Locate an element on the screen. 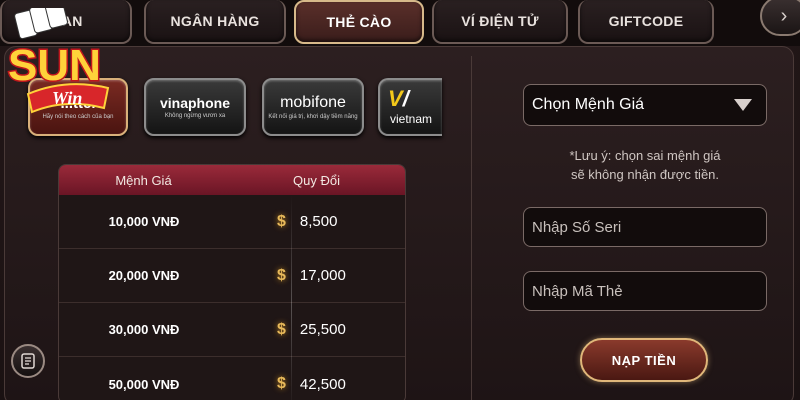 Image resolution: width=800 pixels, height=400 pixels. close-button: › is located at coordinates (780, 18).